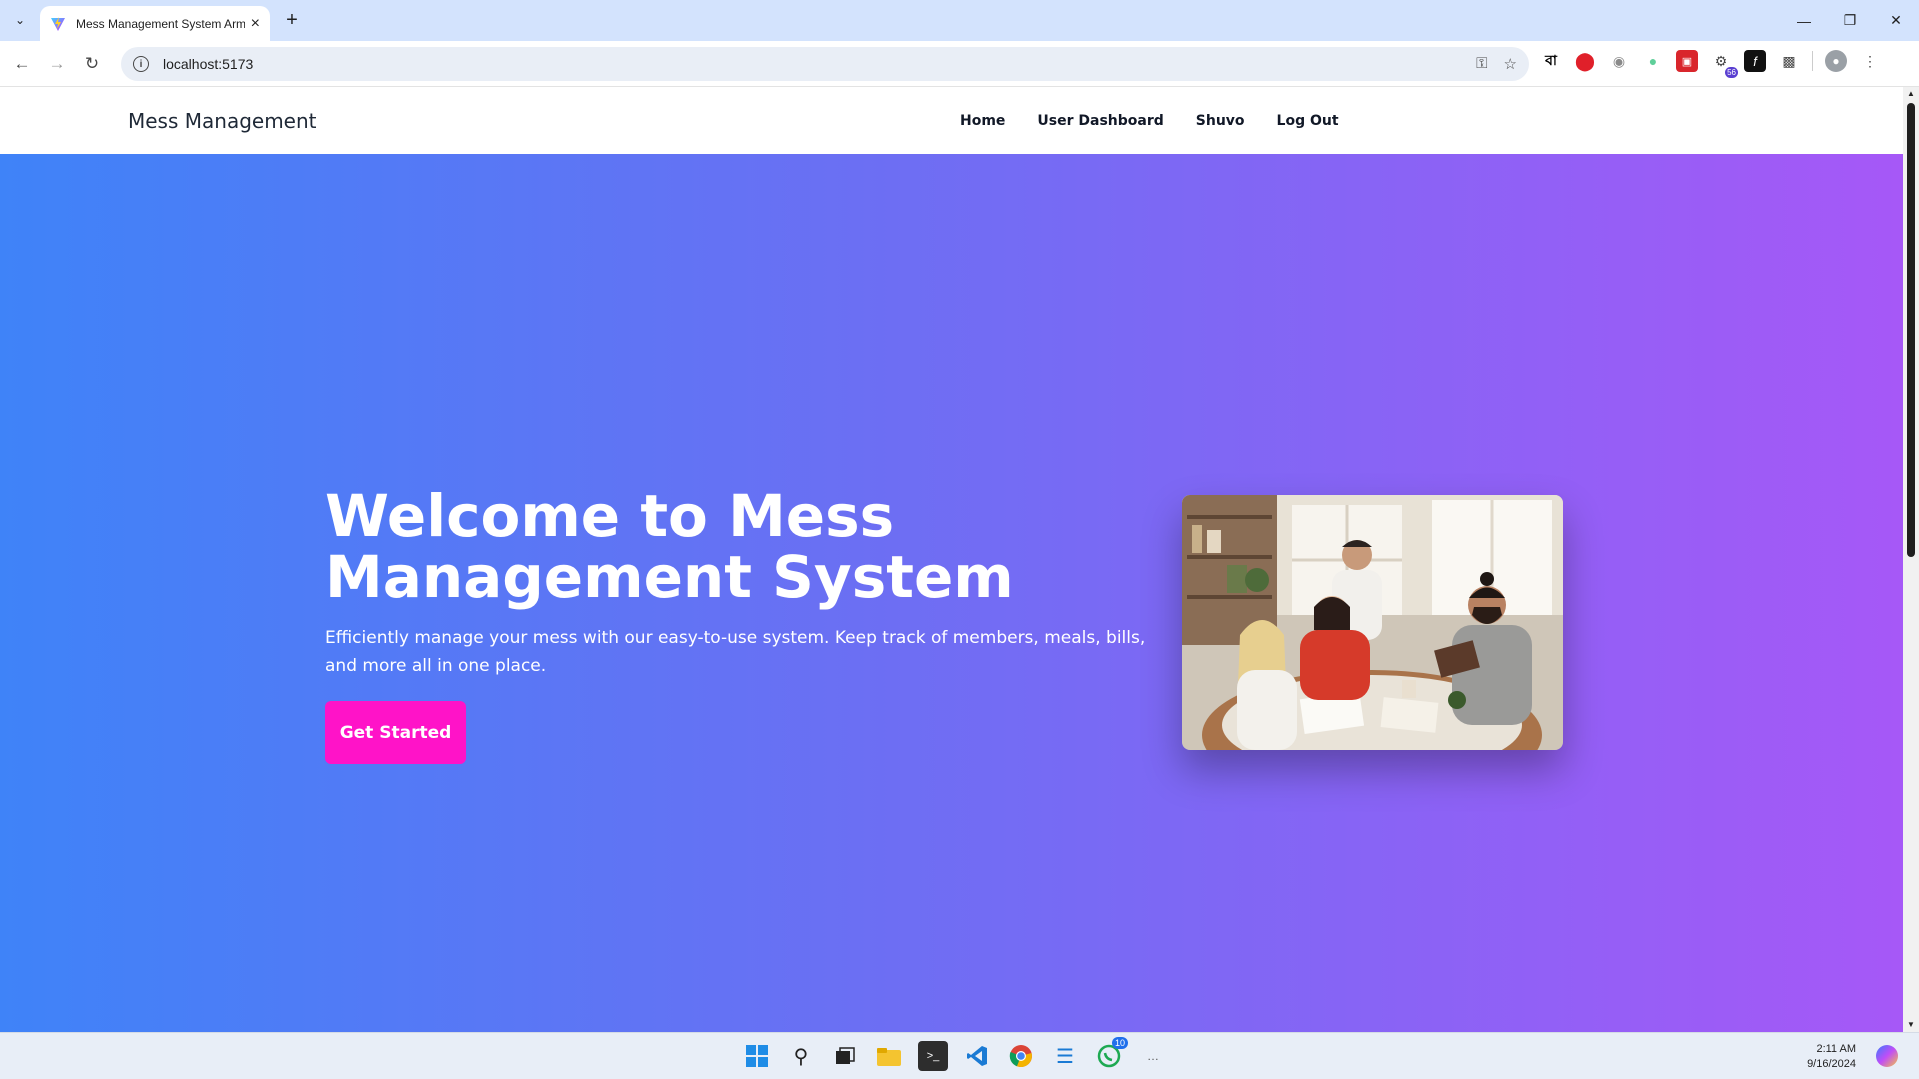  What do you see at coordinates (1911, 94) in the screenshot?
I see `scroll-up-arrow-icon: ▲` at bounding box center [1911, 94].